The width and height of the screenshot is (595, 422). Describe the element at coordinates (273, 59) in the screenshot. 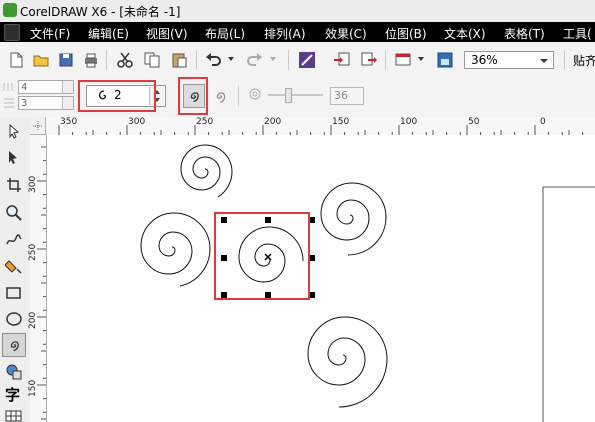

I see `redo-dropdown-icon` at that location.